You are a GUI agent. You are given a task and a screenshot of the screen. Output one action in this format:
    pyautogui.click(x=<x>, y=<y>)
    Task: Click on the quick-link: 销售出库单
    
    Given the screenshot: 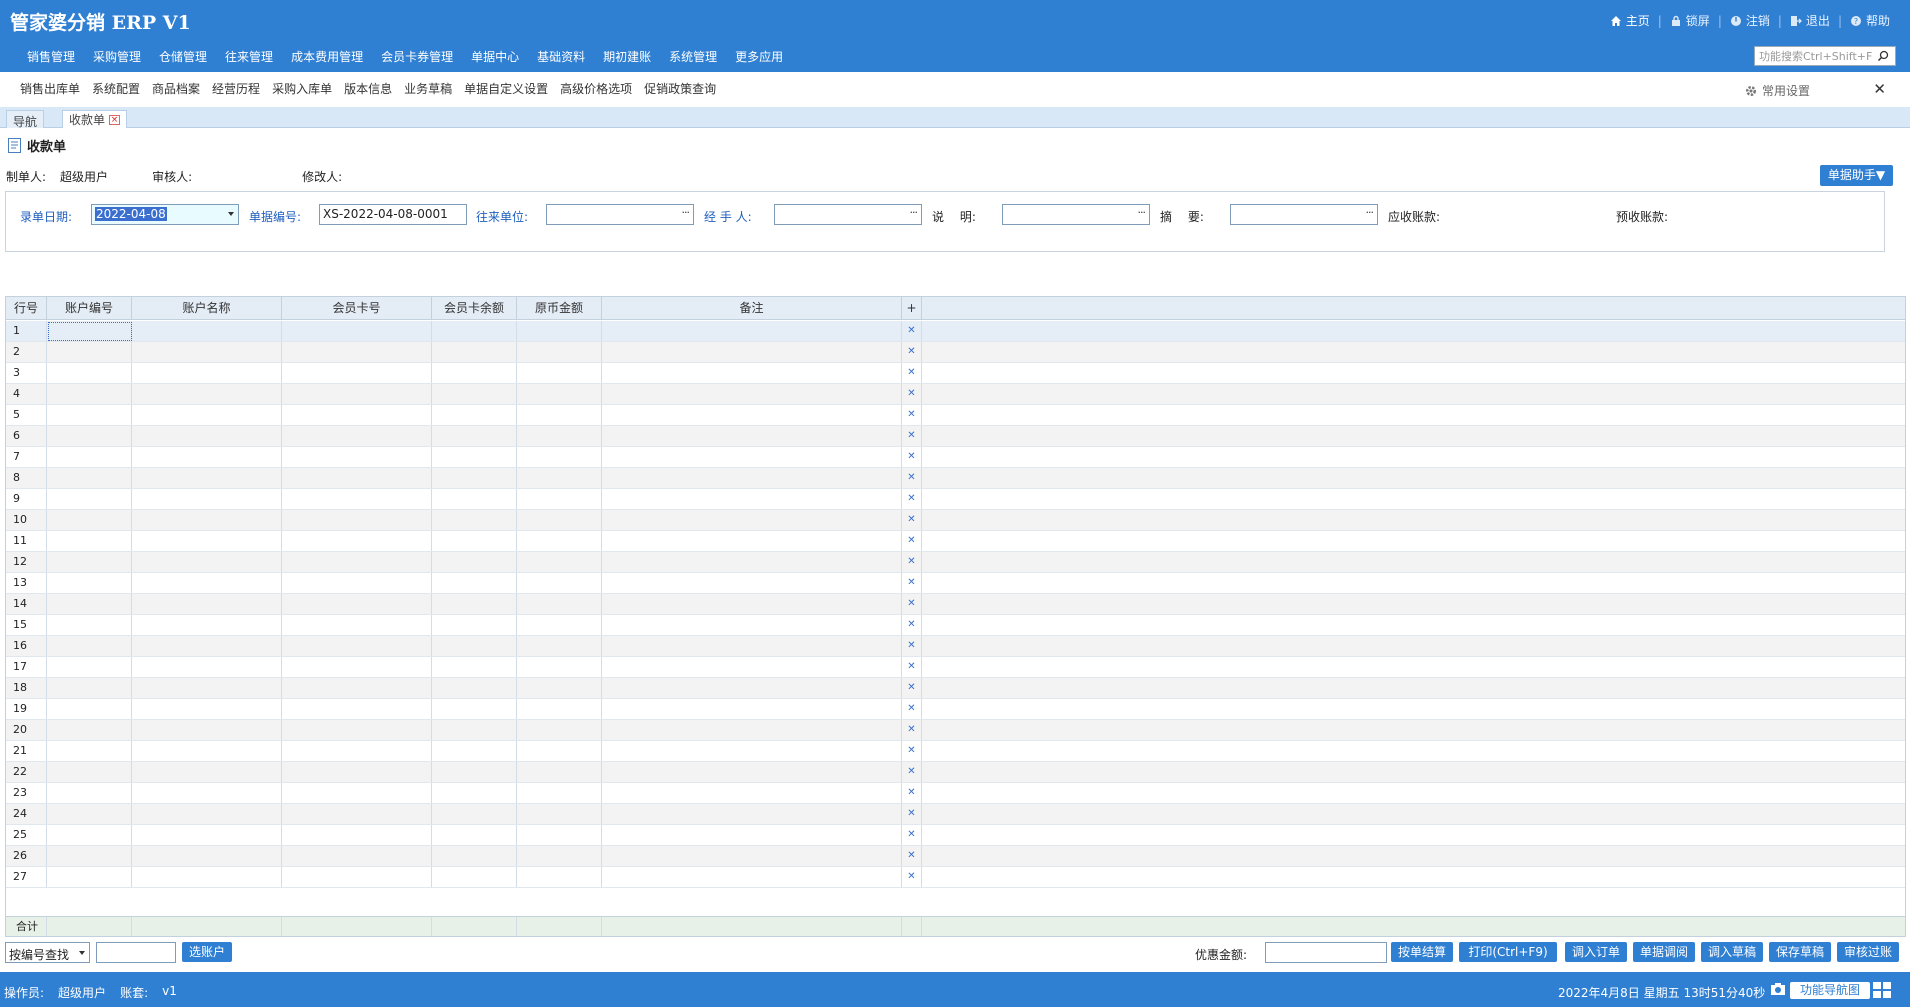 What is the action you would take?
    pyautogui.click(x=50, y=88)
    